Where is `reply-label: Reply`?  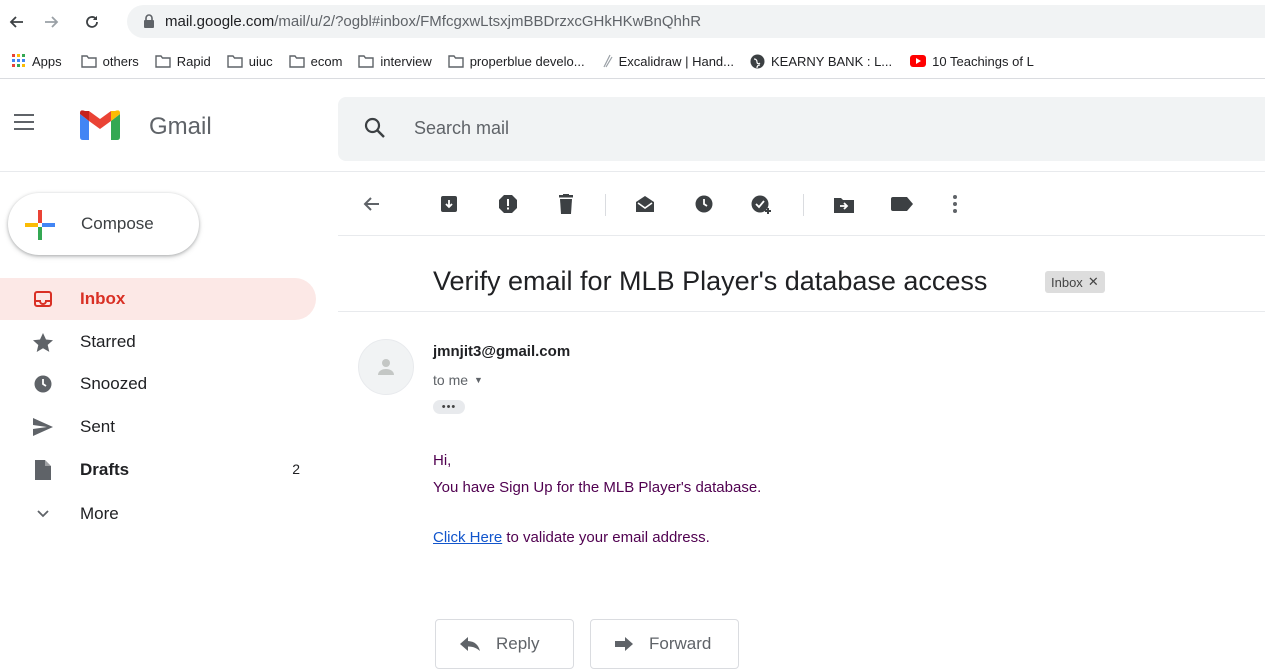
reply-label: Reply is located at coordinates (518, 643).